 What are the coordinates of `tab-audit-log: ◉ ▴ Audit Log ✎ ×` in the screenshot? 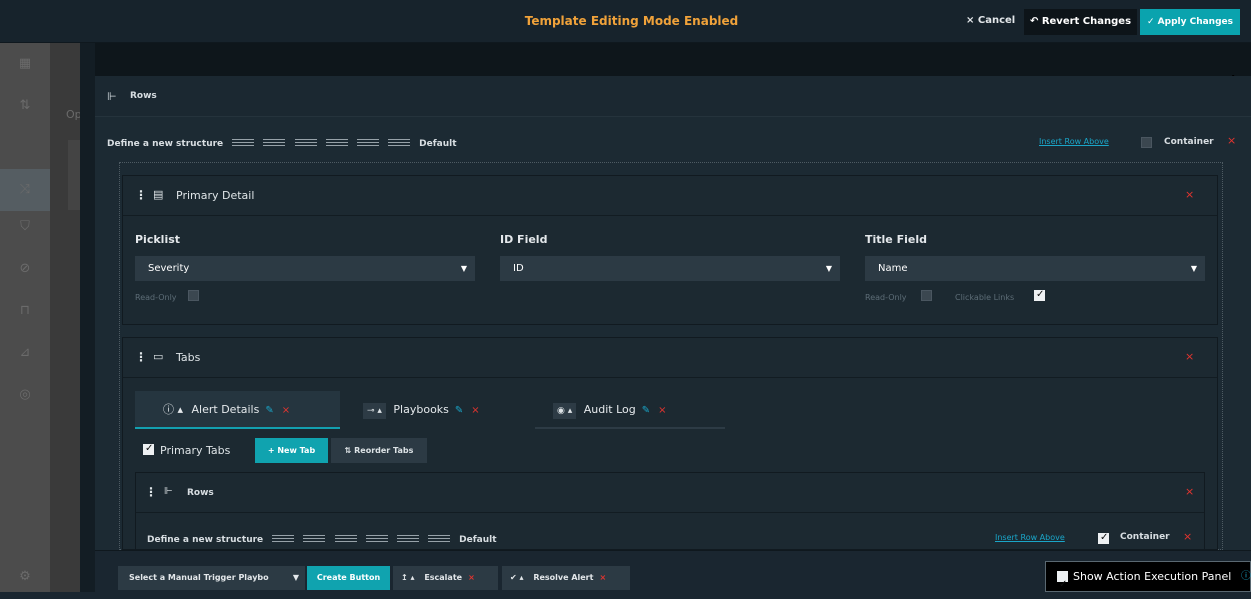 It's located at (630, 410).